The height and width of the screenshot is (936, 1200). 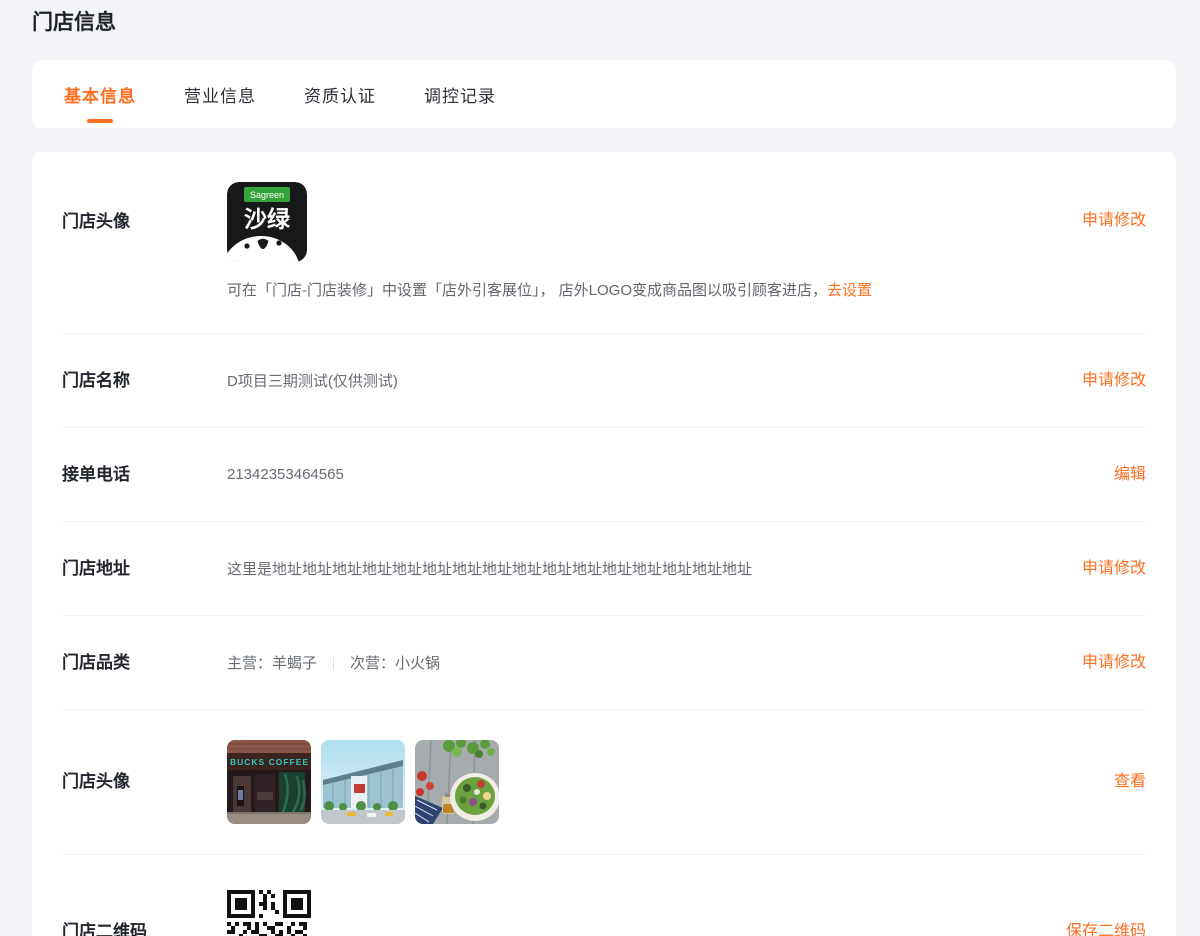 What do you see at coordinates (100, 94) in the screenshot?
I see `tab-basic-info: 基本信息` at bounding box center [100, 94].